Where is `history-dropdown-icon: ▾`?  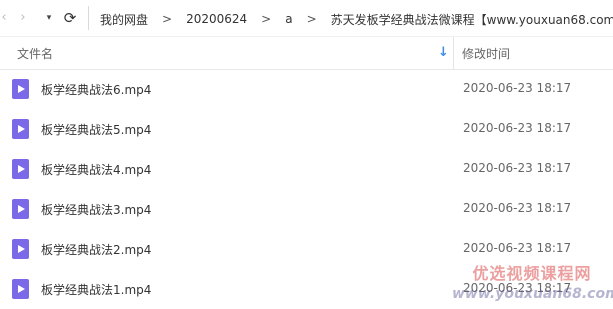 history-dropdown-icon: ▾ is located at coordinates (49, 18).